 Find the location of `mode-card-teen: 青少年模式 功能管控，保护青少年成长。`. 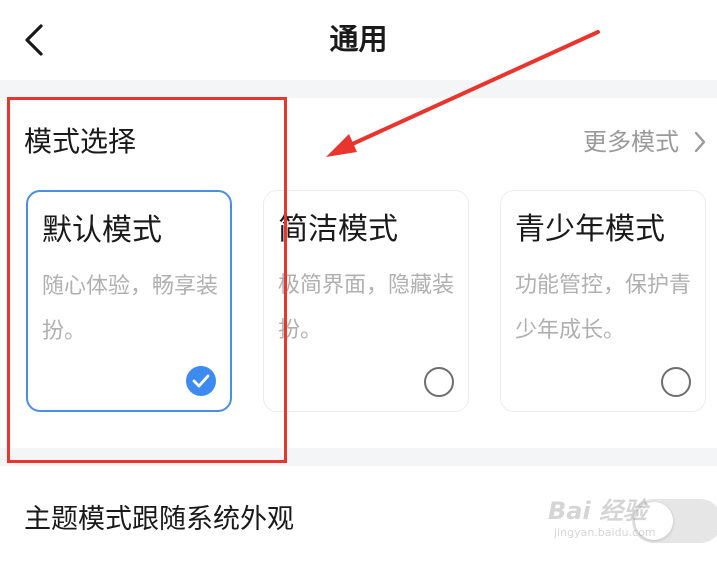

mode-card-teen: 青少年模式 功能管控，保护青少年成长。 is located at coordinates (603, 301).